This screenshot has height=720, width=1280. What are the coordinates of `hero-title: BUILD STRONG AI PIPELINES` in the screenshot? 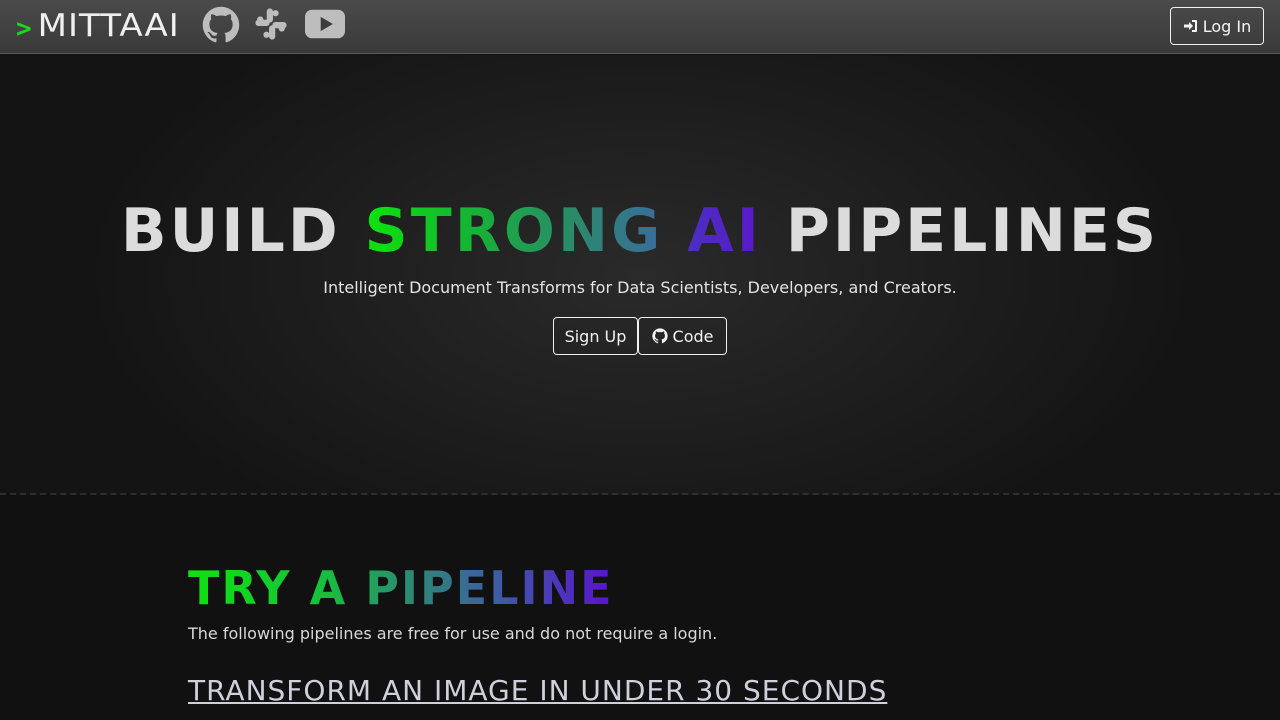 It's located at (640, 231).